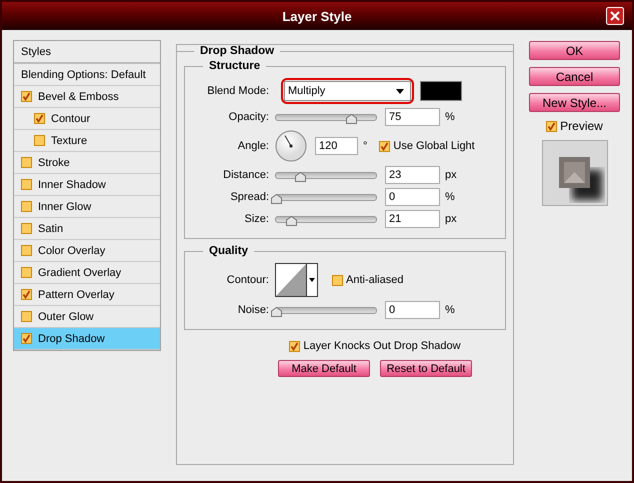 Image resolution: width=634 pixels, height=483 pixels. I want to click on style-label: Gradient Overlay, so click(80, 272).